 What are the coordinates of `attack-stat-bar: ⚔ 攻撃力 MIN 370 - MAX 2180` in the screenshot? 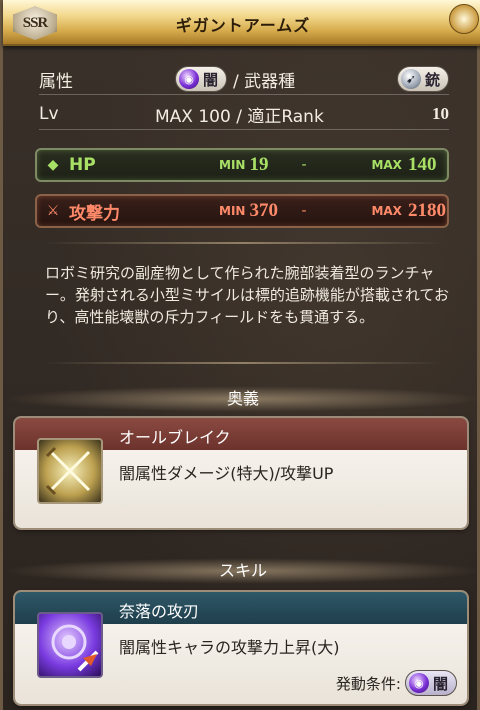 It's located at (242, 211).